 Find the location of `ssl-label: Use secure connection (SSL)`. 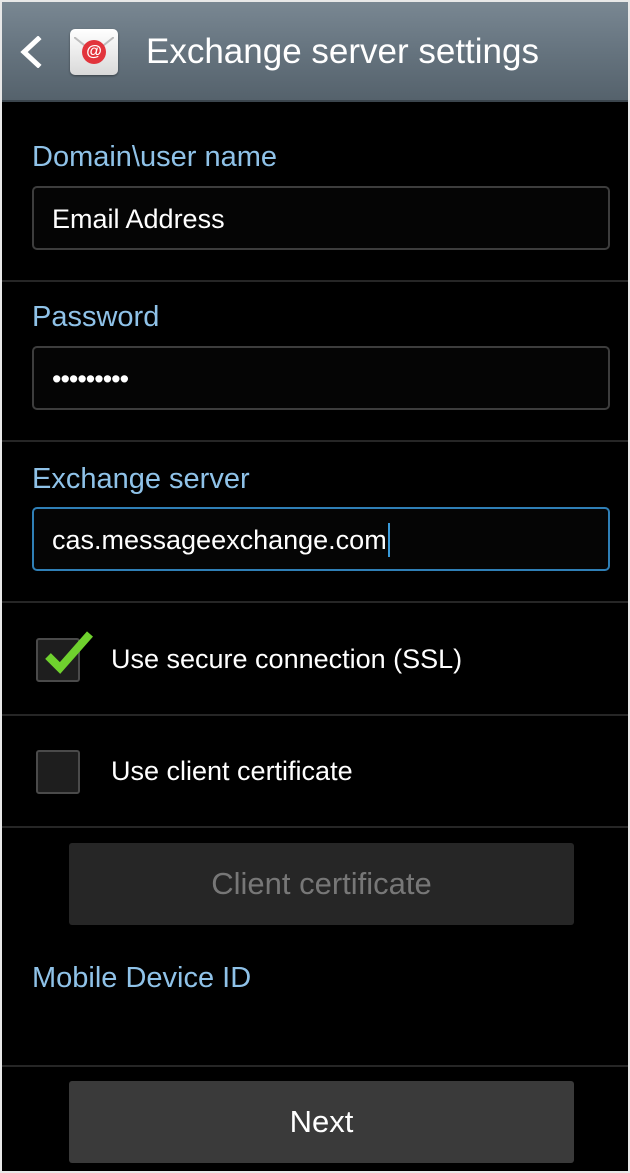

ssl-label: Use secure connection (SSL) is located at coordinates (286, 659).